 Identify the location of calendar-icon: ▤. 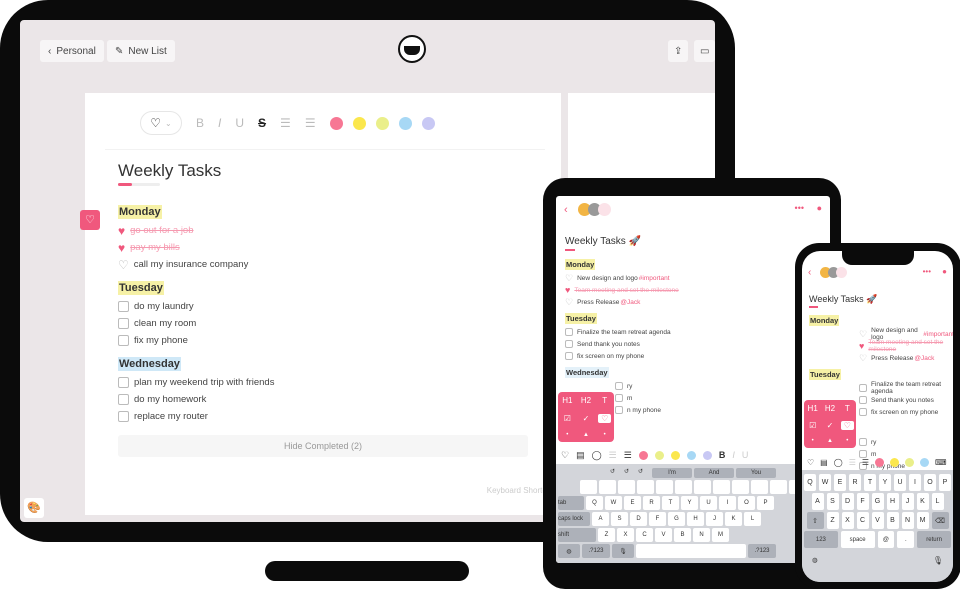
(824, 462).